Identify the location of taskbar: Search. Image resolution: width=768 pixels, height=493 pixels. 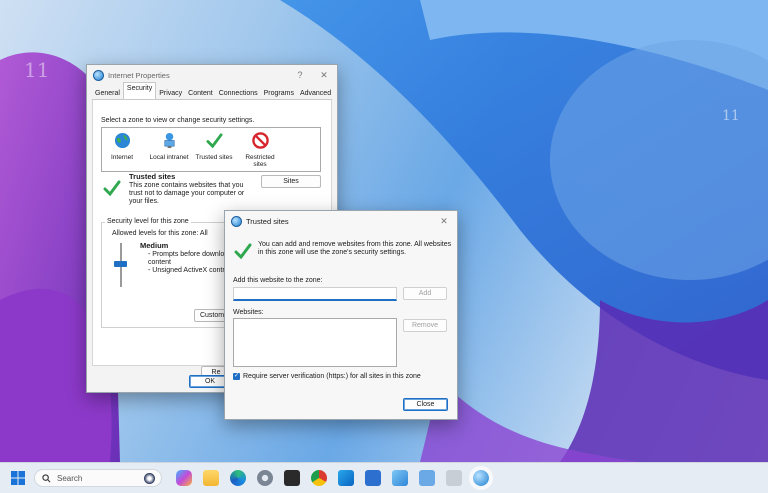
(384, 477).